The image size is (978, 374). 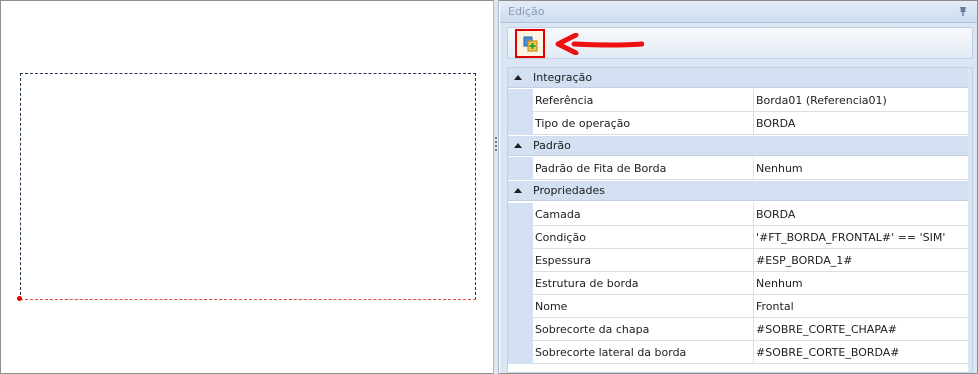 I want to click on property-name: Referência, so click(x=643, y=100).